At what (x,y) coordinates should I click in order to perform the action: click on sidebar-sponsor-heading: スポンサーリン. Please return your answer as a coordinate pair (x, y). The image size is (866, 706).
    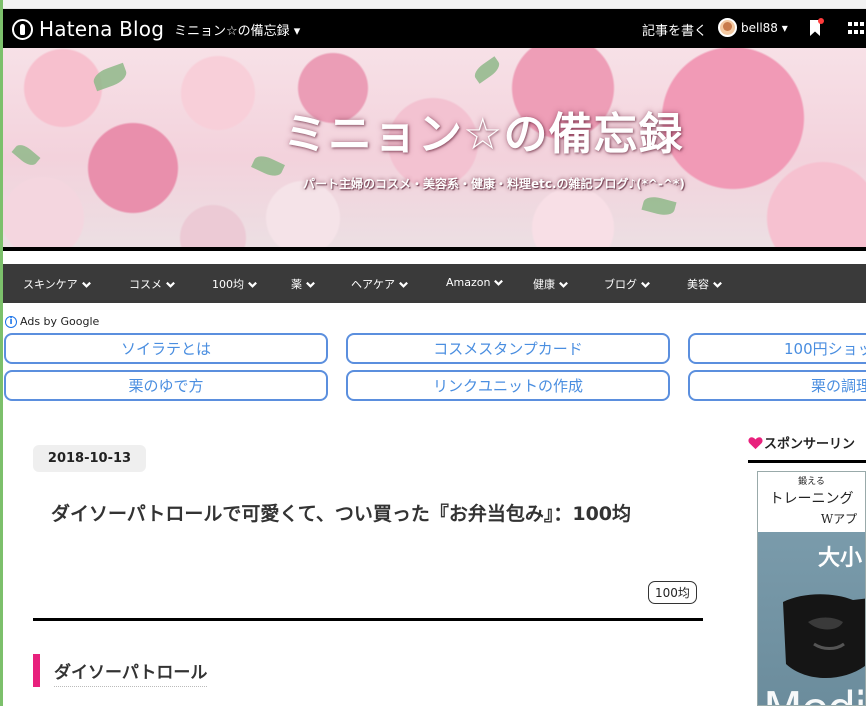
    Looking at the image, I should click on (801, 442).